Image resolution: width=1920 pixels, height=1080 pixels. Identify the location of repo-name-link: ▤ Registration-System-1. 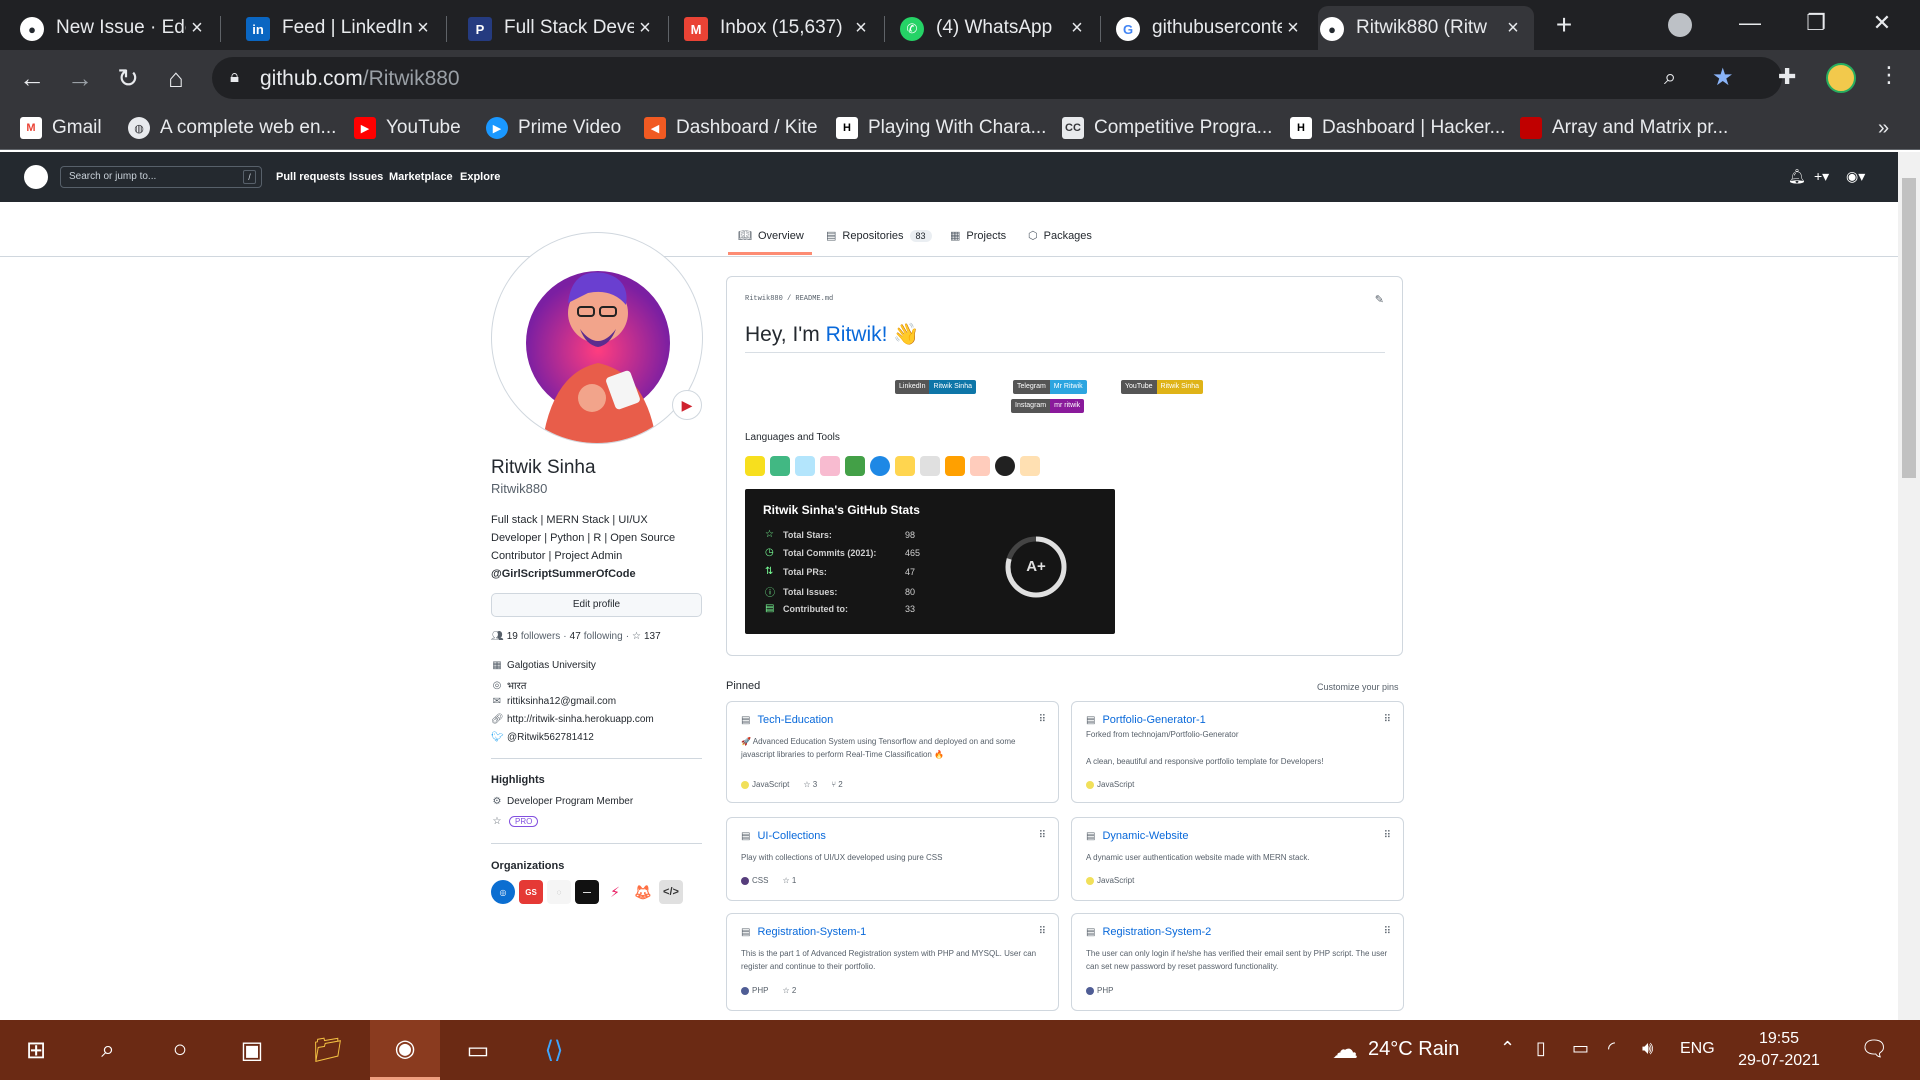
(803, 932).